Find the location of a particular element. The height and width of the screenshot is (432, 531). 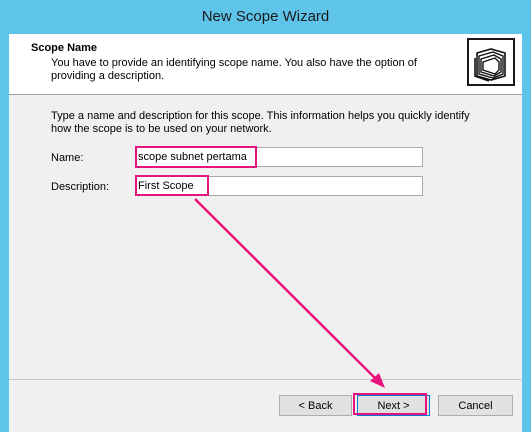

description-input: First Scope is located at coordinates (279, 186).